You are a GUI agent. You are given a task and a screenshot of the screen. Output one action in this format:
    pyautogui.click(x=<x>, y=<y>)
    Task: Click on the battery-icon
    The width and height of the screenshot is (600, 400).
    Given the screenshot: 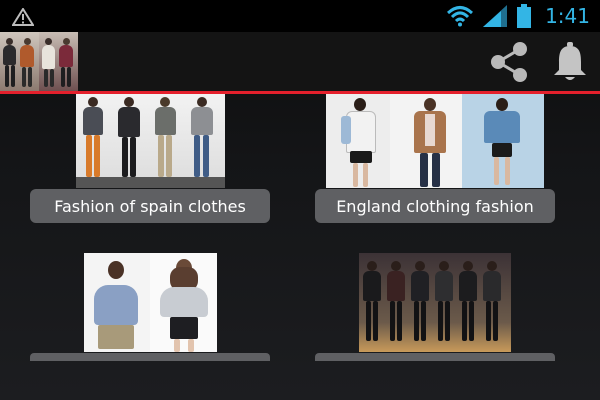 What is the action you would take?
    pyautogui.click(x=524, y=16)
    